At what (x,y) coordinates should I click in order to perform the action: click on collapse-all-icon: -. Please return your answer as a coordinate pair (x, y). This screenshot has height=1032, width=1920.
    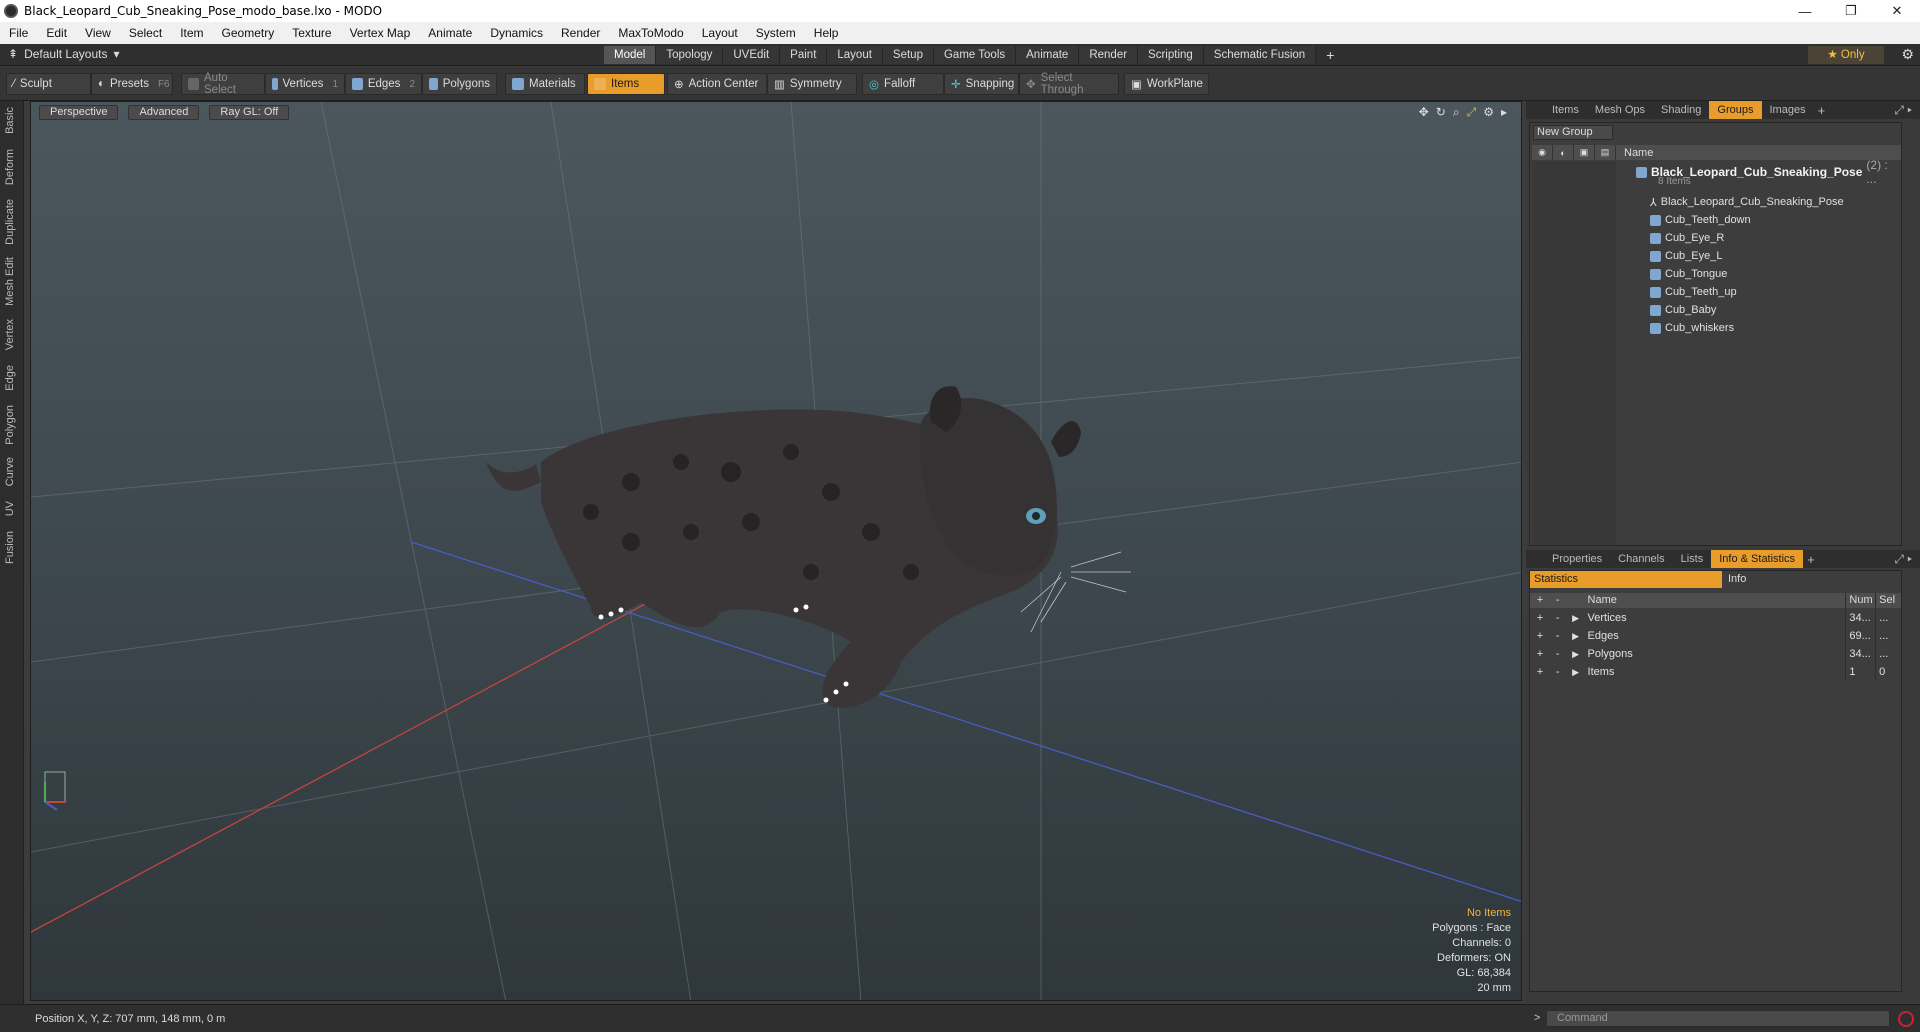
    Looking at the image, I should click on (1558, 600).